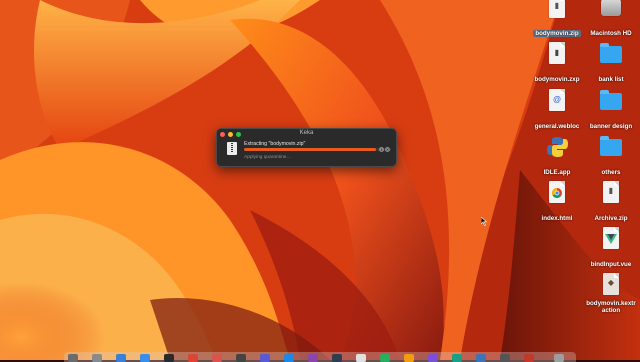  Describe the element at coordinates (611, 239) in the screenshot. I see `vue-document-icon` at that location.